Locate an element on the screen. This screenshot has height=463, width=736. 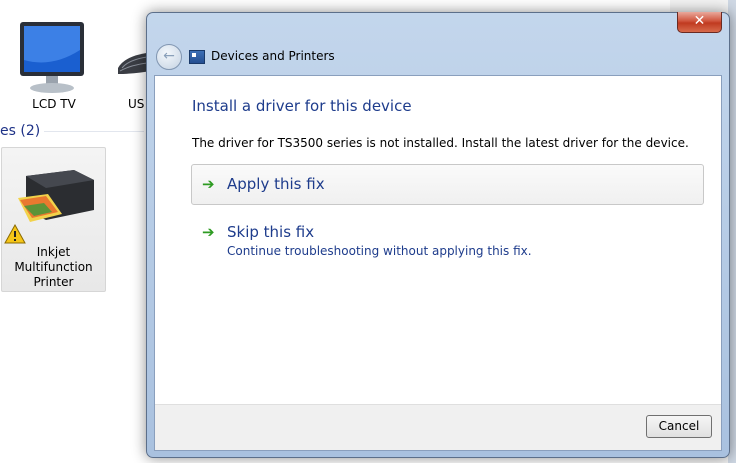
close-button: ✕ is located at coordinates (699, 22).